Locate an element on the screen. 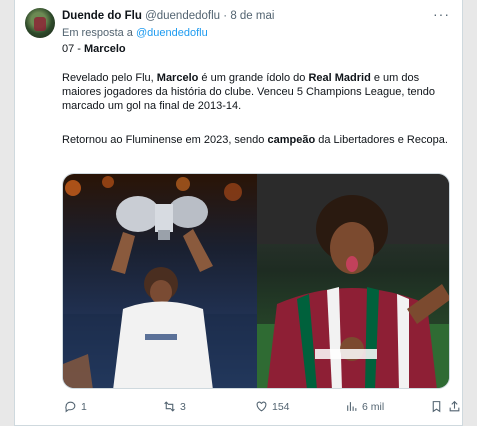 The height and width of the screenshot is (426, 477). share-icon is located at coordinates (454, 406).